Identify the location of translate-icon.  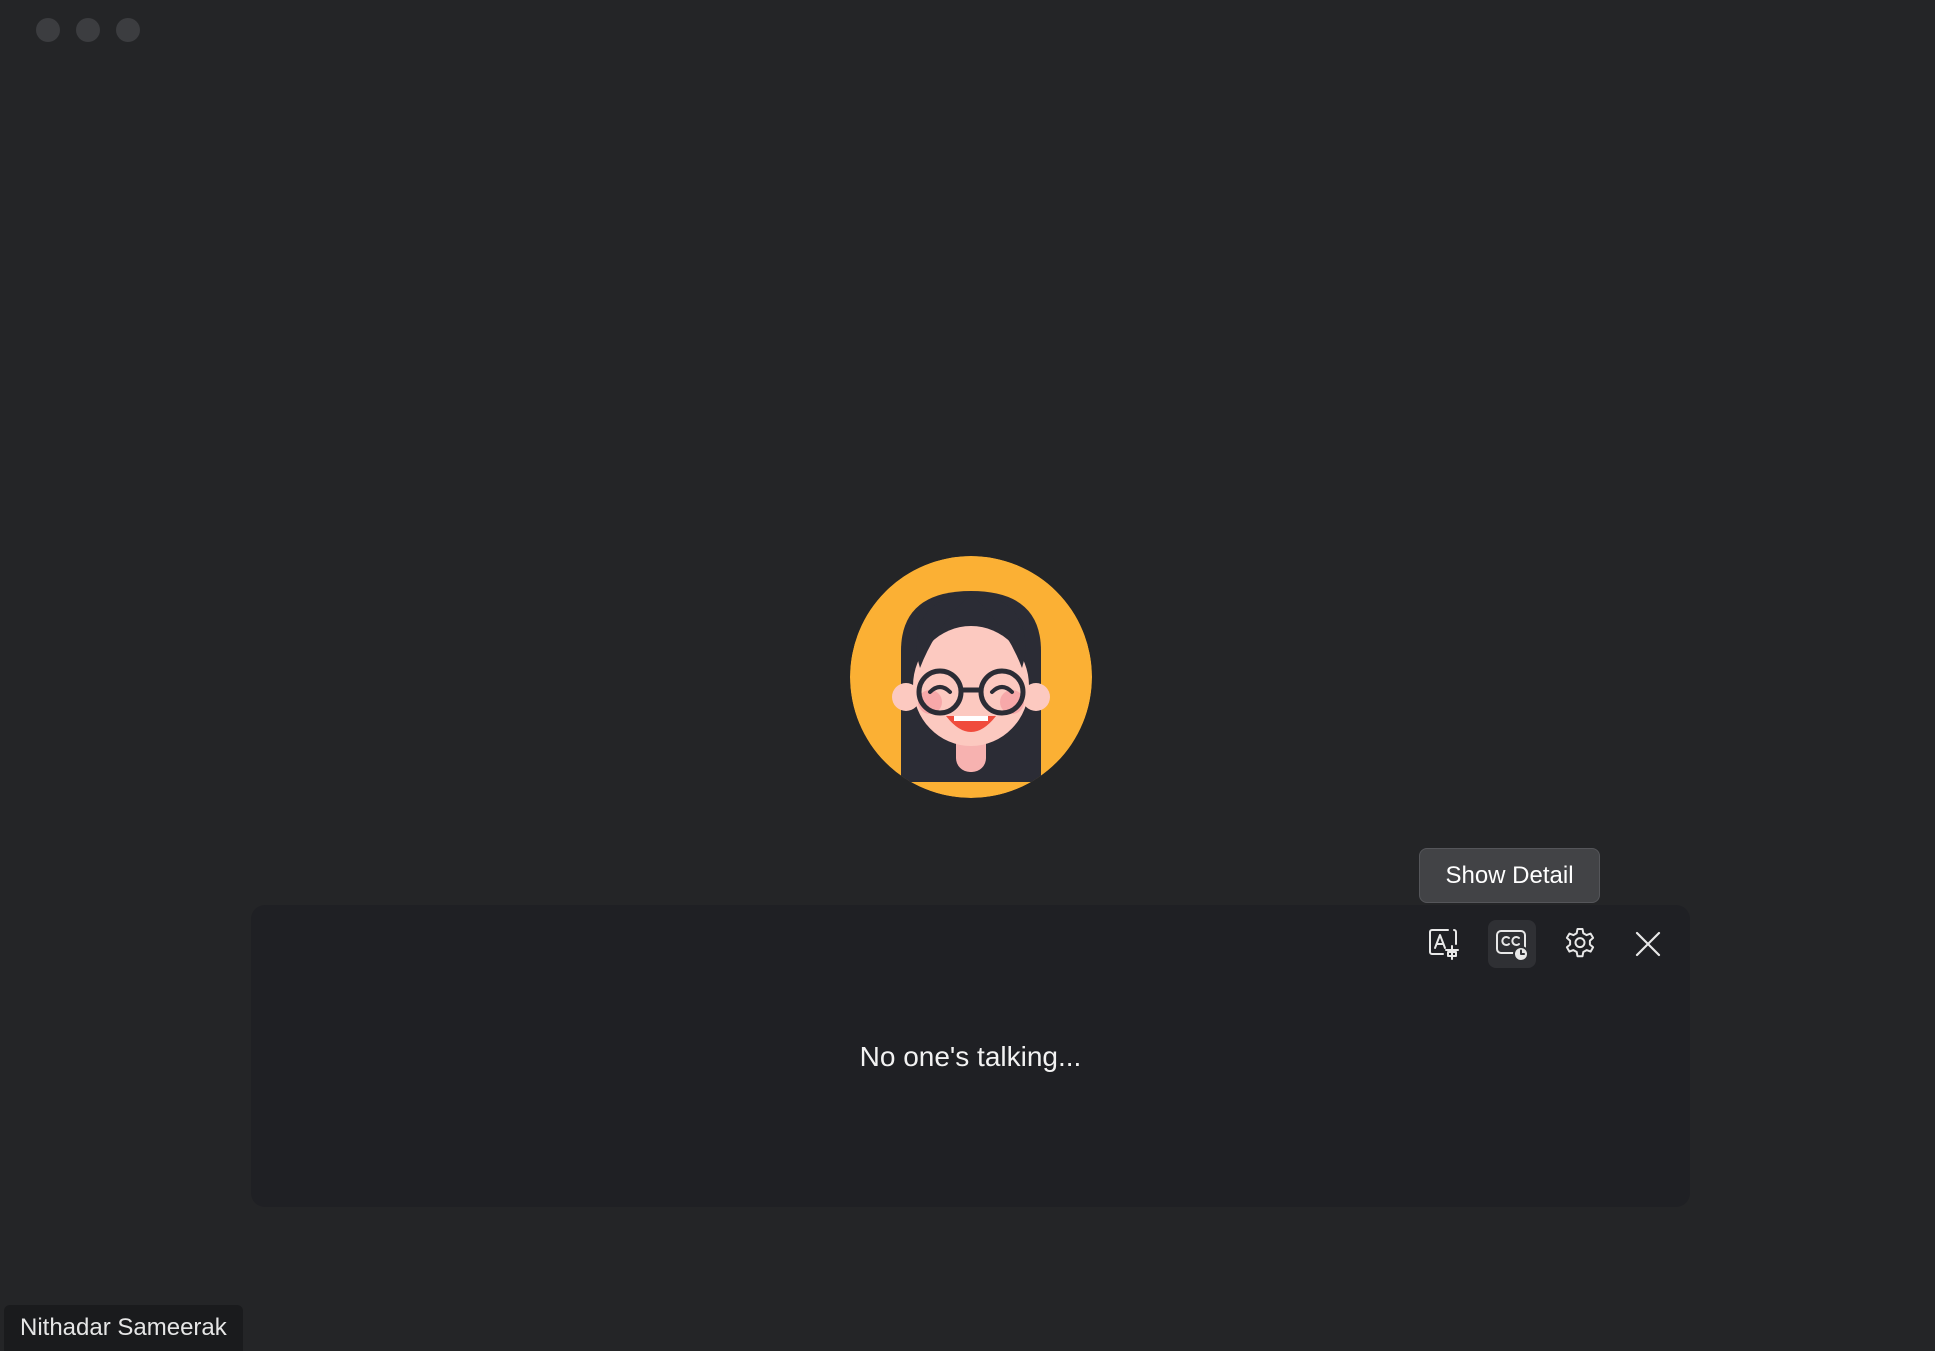
(1444, 944).